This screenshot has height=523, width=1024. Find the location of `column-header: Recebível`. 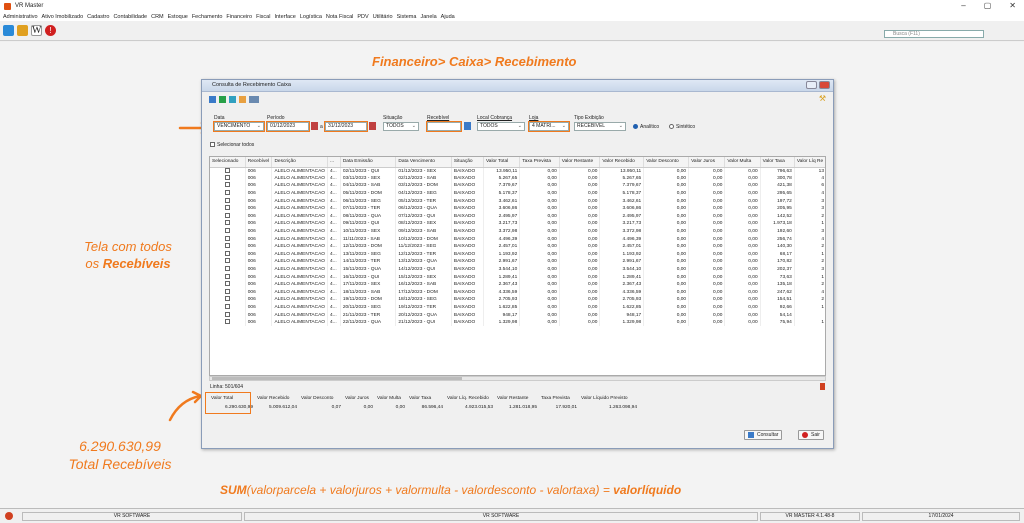

column-header: Recebível is located at coordinates (259, 162).